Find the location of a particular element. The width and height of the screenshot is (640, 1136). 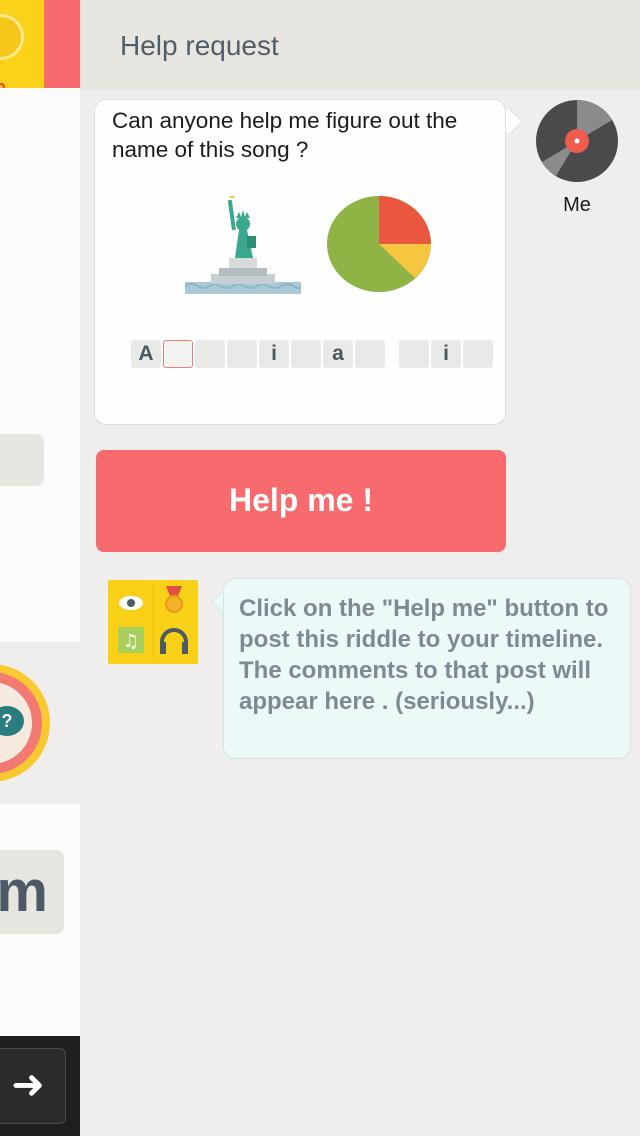

background-letter-tile: m is located at coordinates (32, 892).